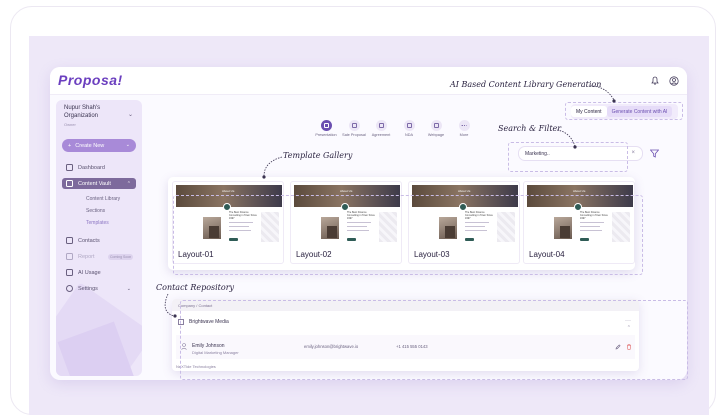 This screenshot has width=726, height=415. What do you see at coordinates (273, 166) in the screenshot?
I see `connector-gallery` at bounding box center [273, 166].